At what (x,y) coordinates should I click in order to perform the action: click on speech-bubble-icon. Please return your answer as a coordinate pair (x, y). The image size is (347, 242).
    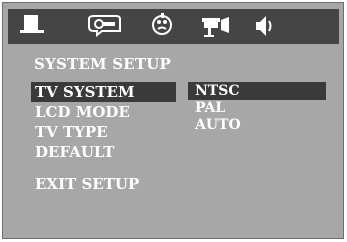
    Looking at the image, I should click on (104, 26).